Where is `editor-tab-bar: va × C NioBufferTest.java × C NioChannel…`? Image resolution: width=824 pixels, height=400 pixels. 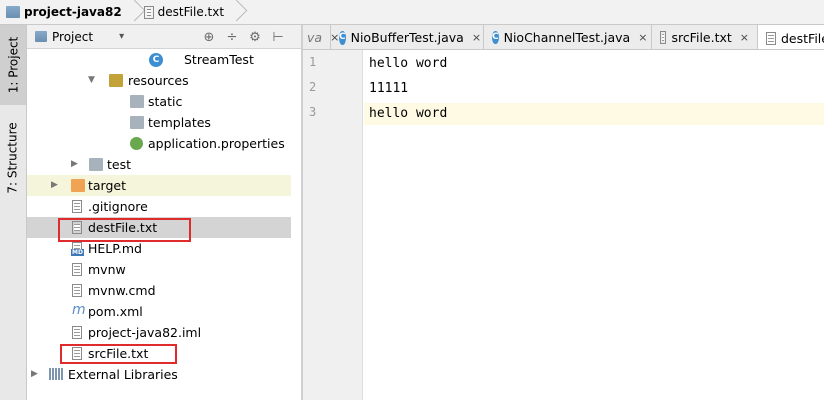 editor-tab-bar: va × C NioBufferTest.java × C NioChannel… is located at coordinates (563, 37).